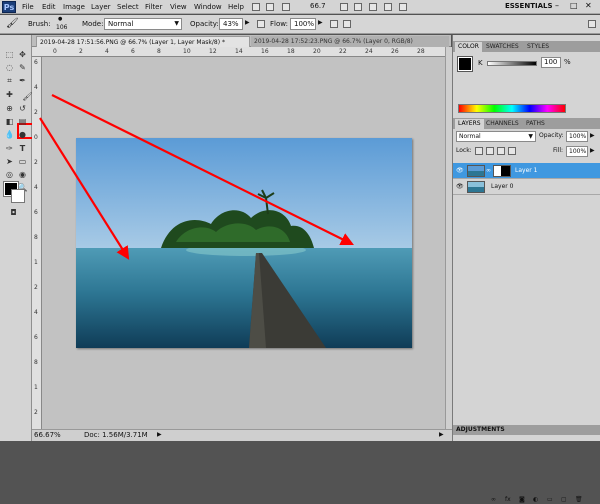 This screenshot has height=504, width=600. Describe the element at coordinates (538, 47) in the screenshot. I see `tab-styles: STYLES` at that location.